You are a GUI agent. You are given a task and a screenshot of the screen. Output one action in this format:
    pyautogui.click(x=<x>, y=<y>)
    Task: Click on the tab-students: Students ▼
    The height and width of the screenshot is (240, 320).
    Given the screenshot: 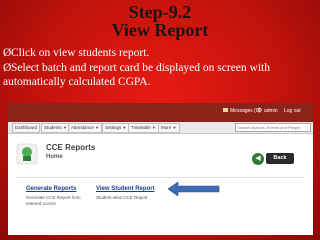 What is the action you would take?
    pyautogui.click(x=55, y=128)
    